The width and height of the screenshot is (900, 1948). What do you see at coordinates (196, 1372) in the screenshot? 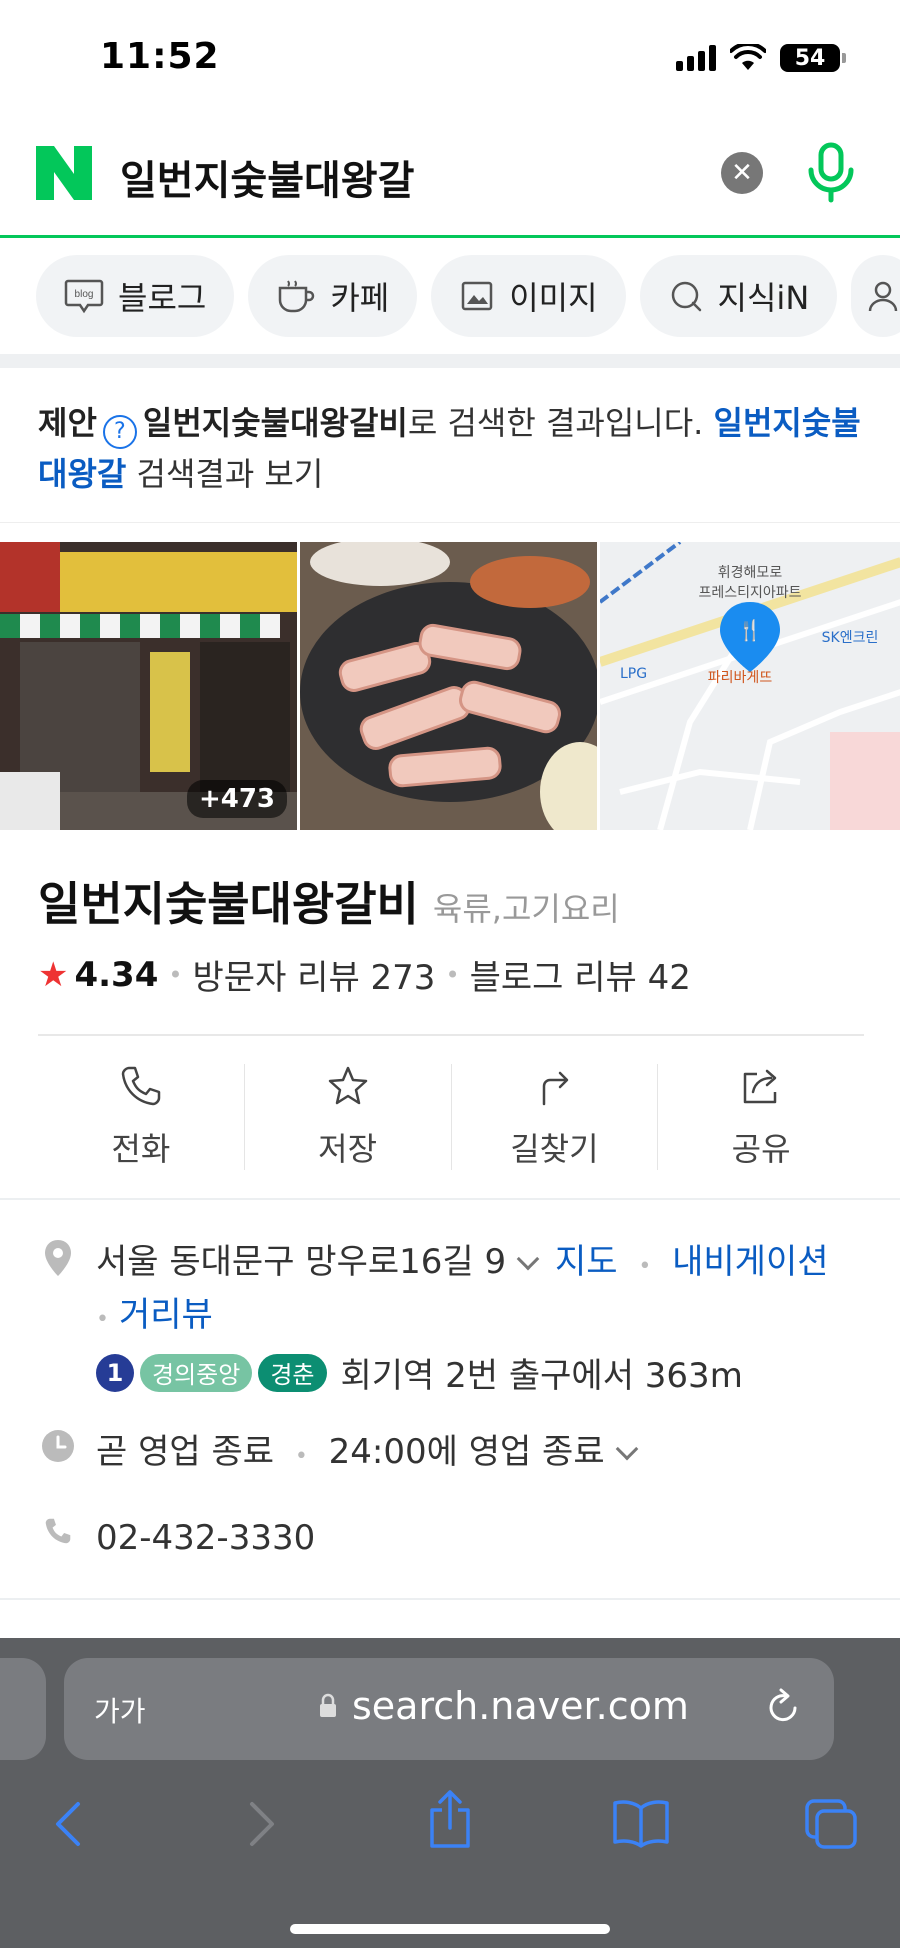
I see `gyeongui-jungang-line-badge: 경의중앙` at bounding box center [196, 1372].